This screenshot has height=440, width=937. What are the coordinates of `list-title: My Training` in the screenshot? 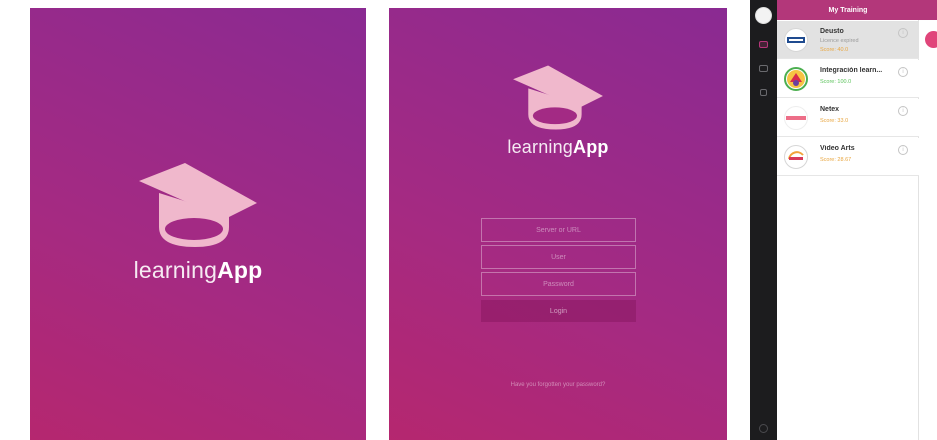 It's located at (848, 10).